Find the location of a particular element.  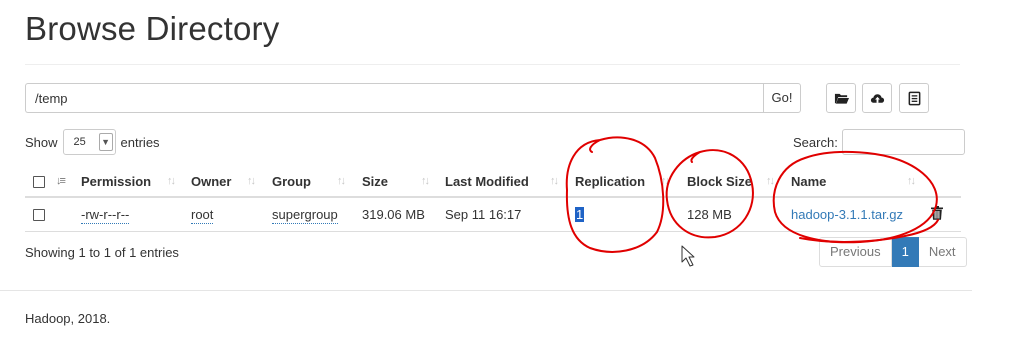

group-cell: supergroup is located at coordinates (305, 214).